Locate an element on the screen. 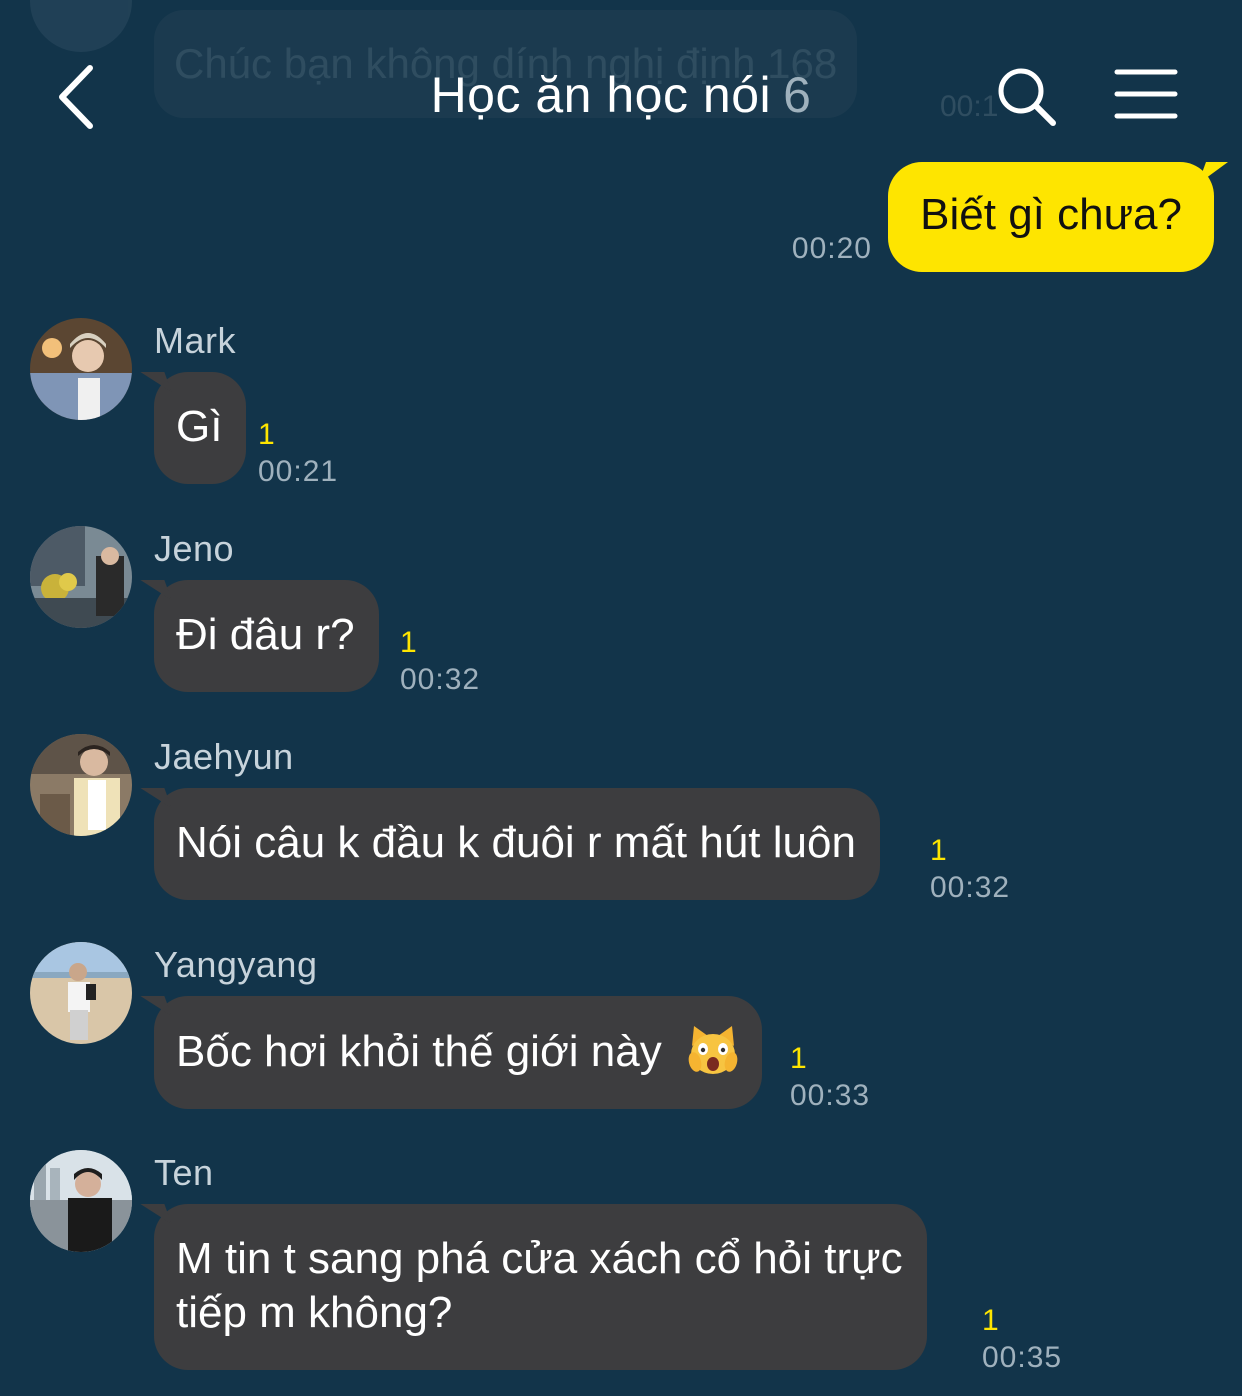 This screenshot has height=1396, width=1242. hamburger-menu-icon is located at coordinates (1146, 94).